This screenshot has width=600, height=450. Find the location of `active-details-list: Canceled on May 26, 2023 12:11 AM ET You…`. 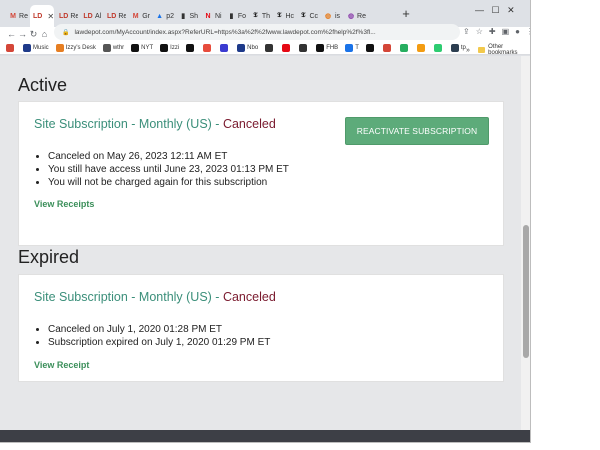

active-details-list: Canceled on May 26, 2023 12:11 AM ET You… is located at coordinates (168, 169).